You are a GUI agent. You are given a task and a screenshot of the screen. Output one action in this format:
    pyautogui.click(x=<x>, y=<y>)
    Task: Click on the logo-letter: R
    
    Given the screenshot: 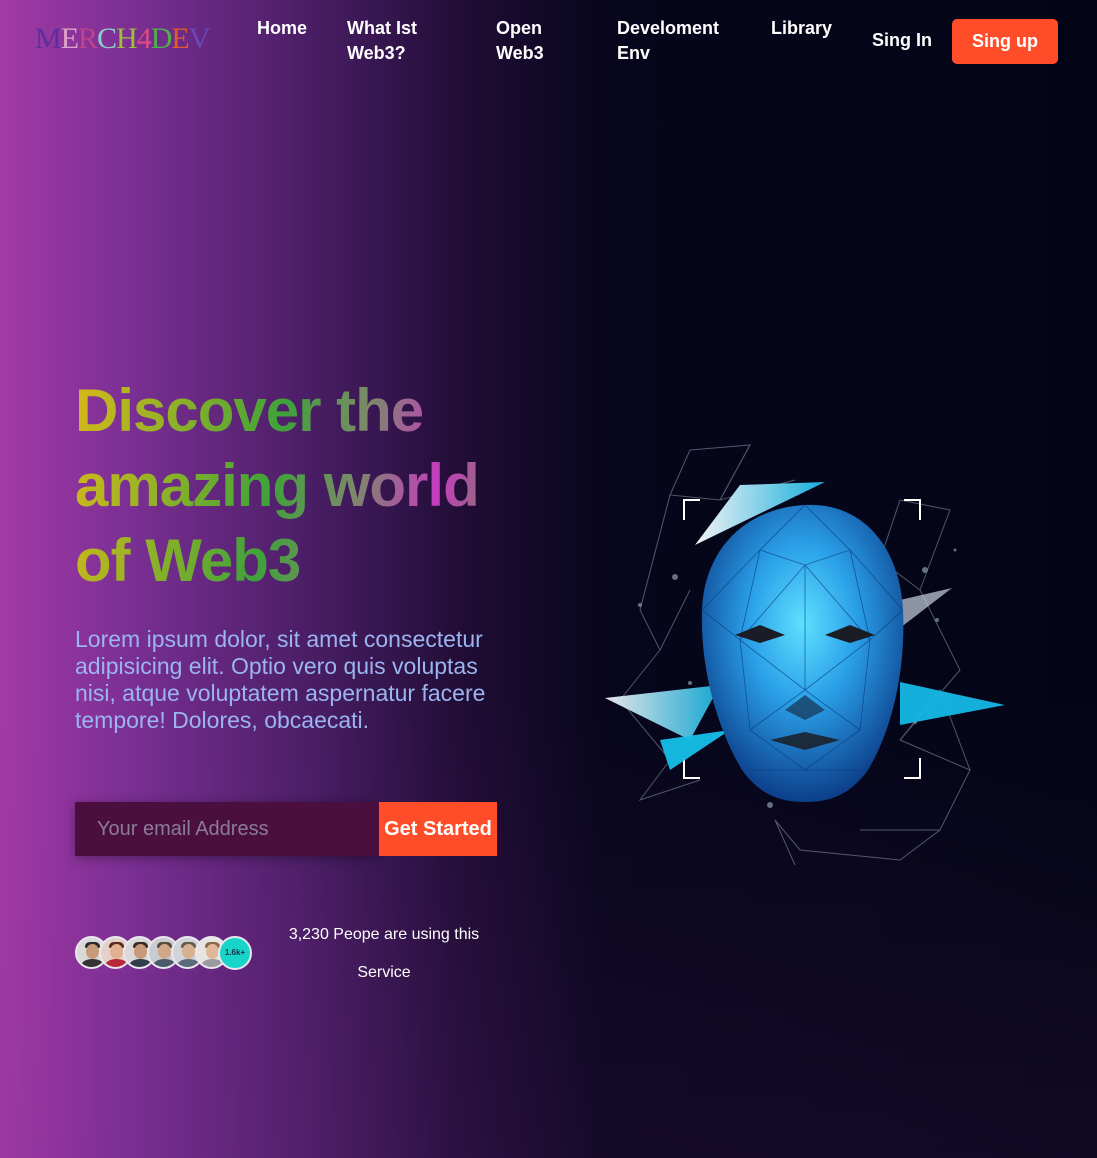 What is the action you would take?
    pyautogui.click(x=88, y=38)
    